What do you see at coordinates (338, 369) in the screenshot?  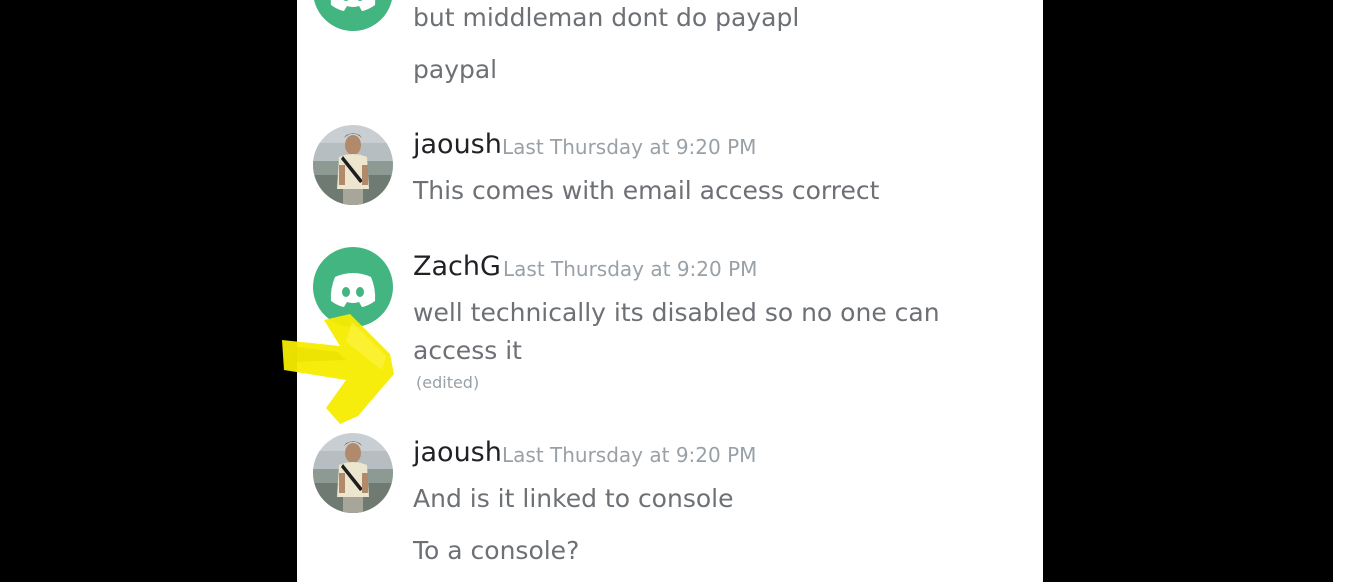 I see `yellow-arrow-annotation` at bounding box center [338, 369].